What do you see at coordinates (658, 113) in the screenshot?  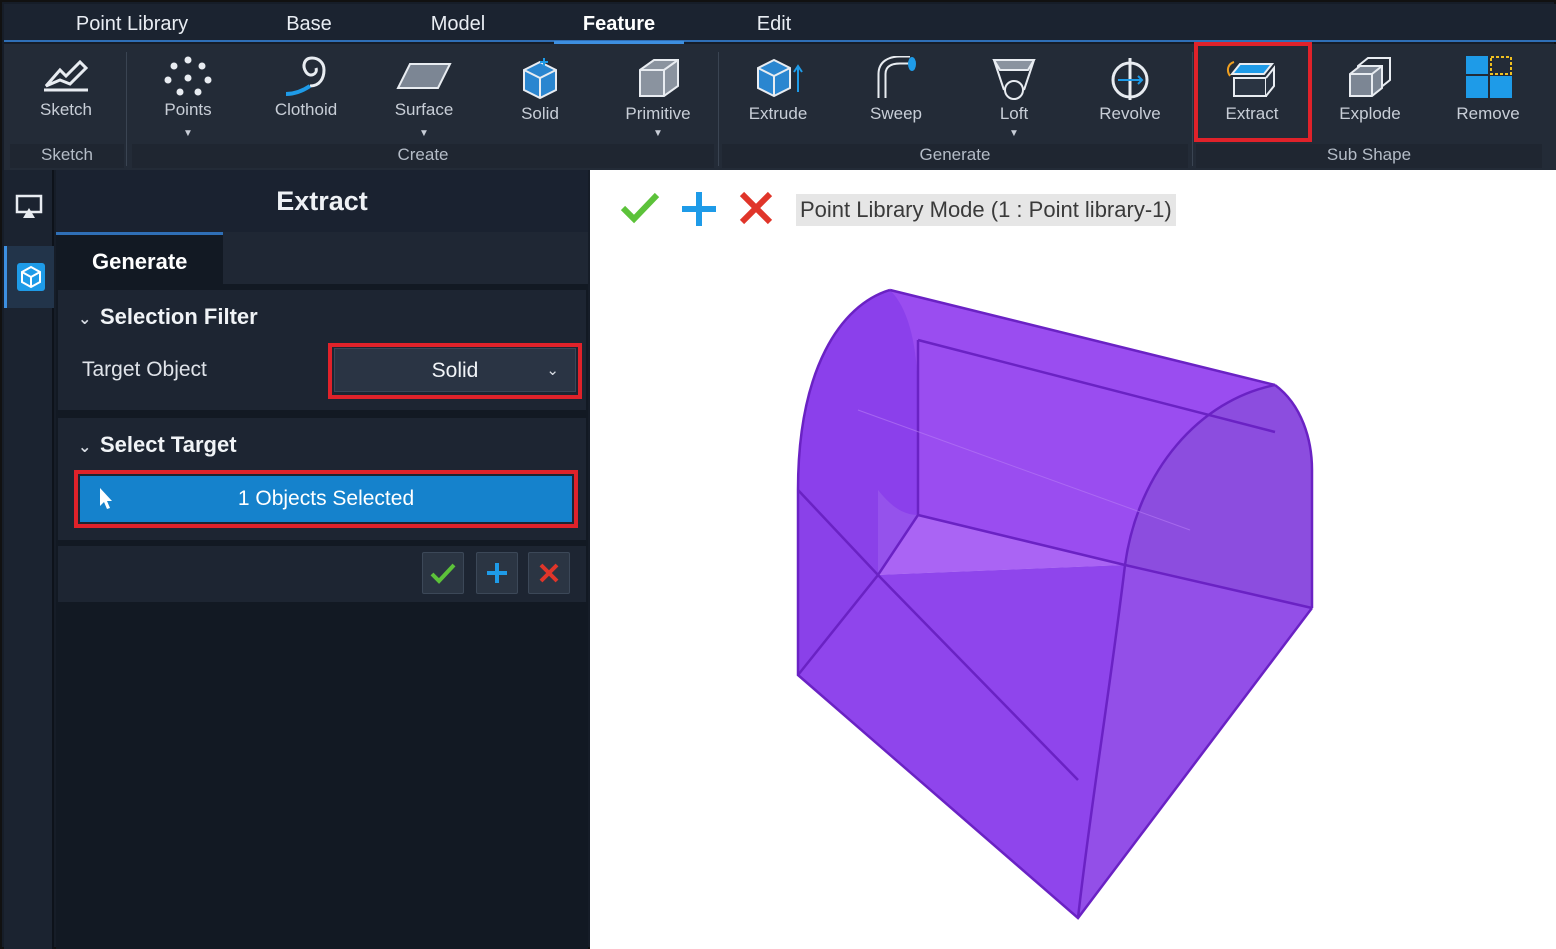 I see `primitive-label: Primitive` at bounding box center [658, 113].